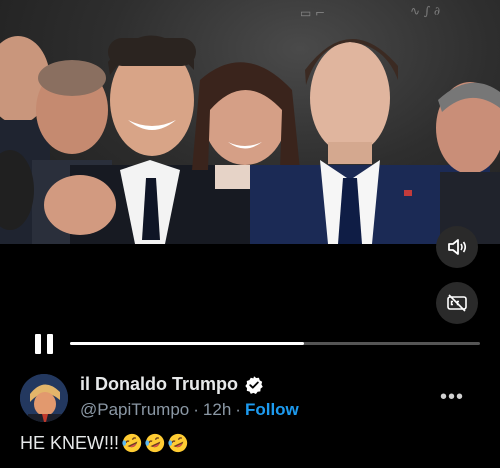  Describe the element at coordinates (254, 384) in the screenshot. I see `verified-badge-icon` at that location.